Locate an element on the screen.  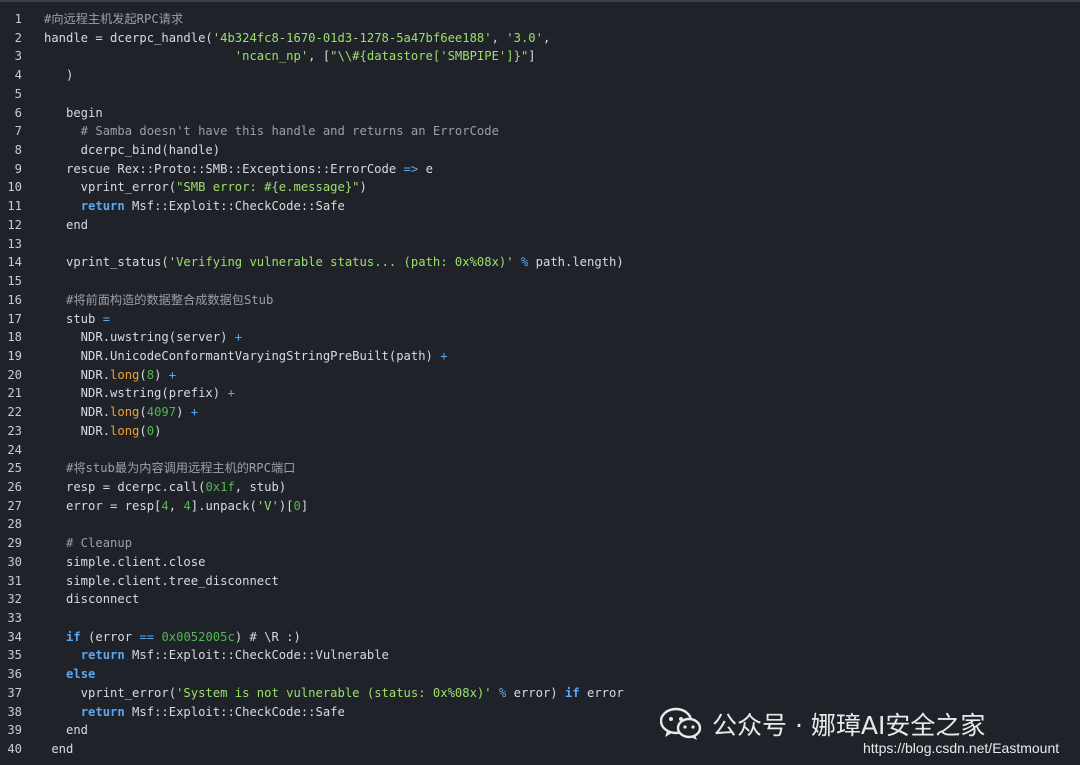
code-line: 20 NDR.long(8) + is located at coordinates (540, 375).